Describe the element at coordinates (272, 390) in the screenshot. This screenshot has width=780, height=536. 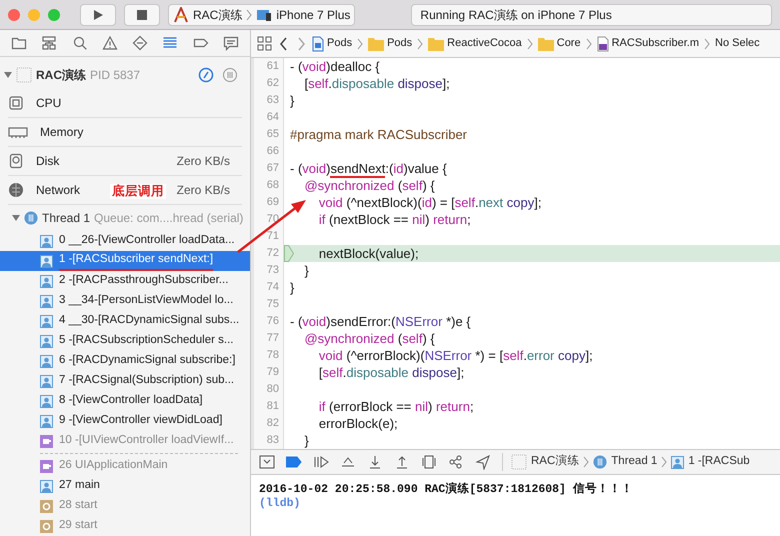
I see `line-number: 80` at that location.